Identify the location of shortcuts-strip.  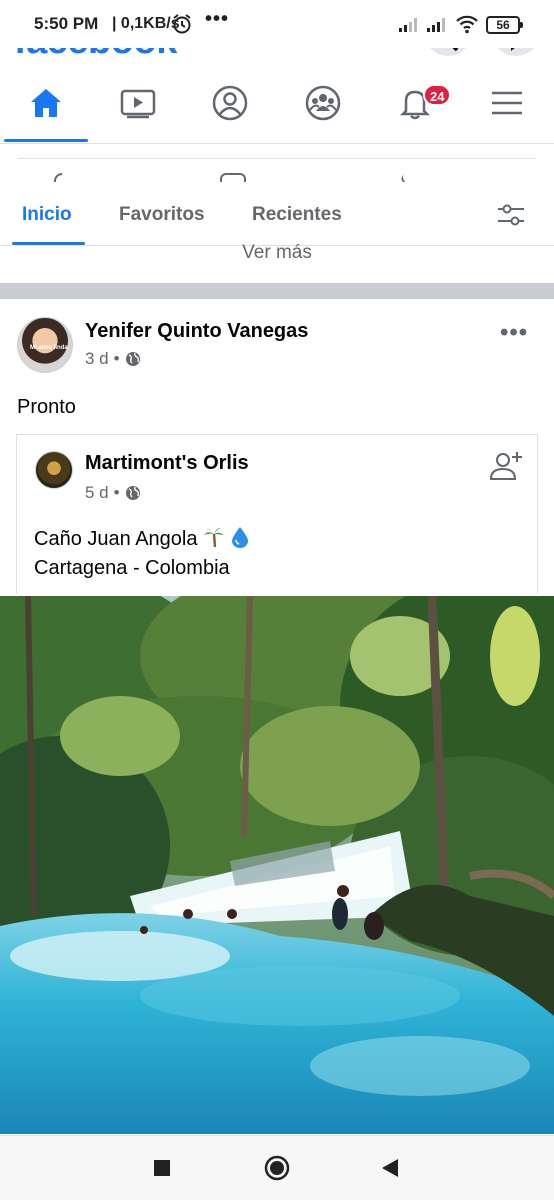
(277, 170).